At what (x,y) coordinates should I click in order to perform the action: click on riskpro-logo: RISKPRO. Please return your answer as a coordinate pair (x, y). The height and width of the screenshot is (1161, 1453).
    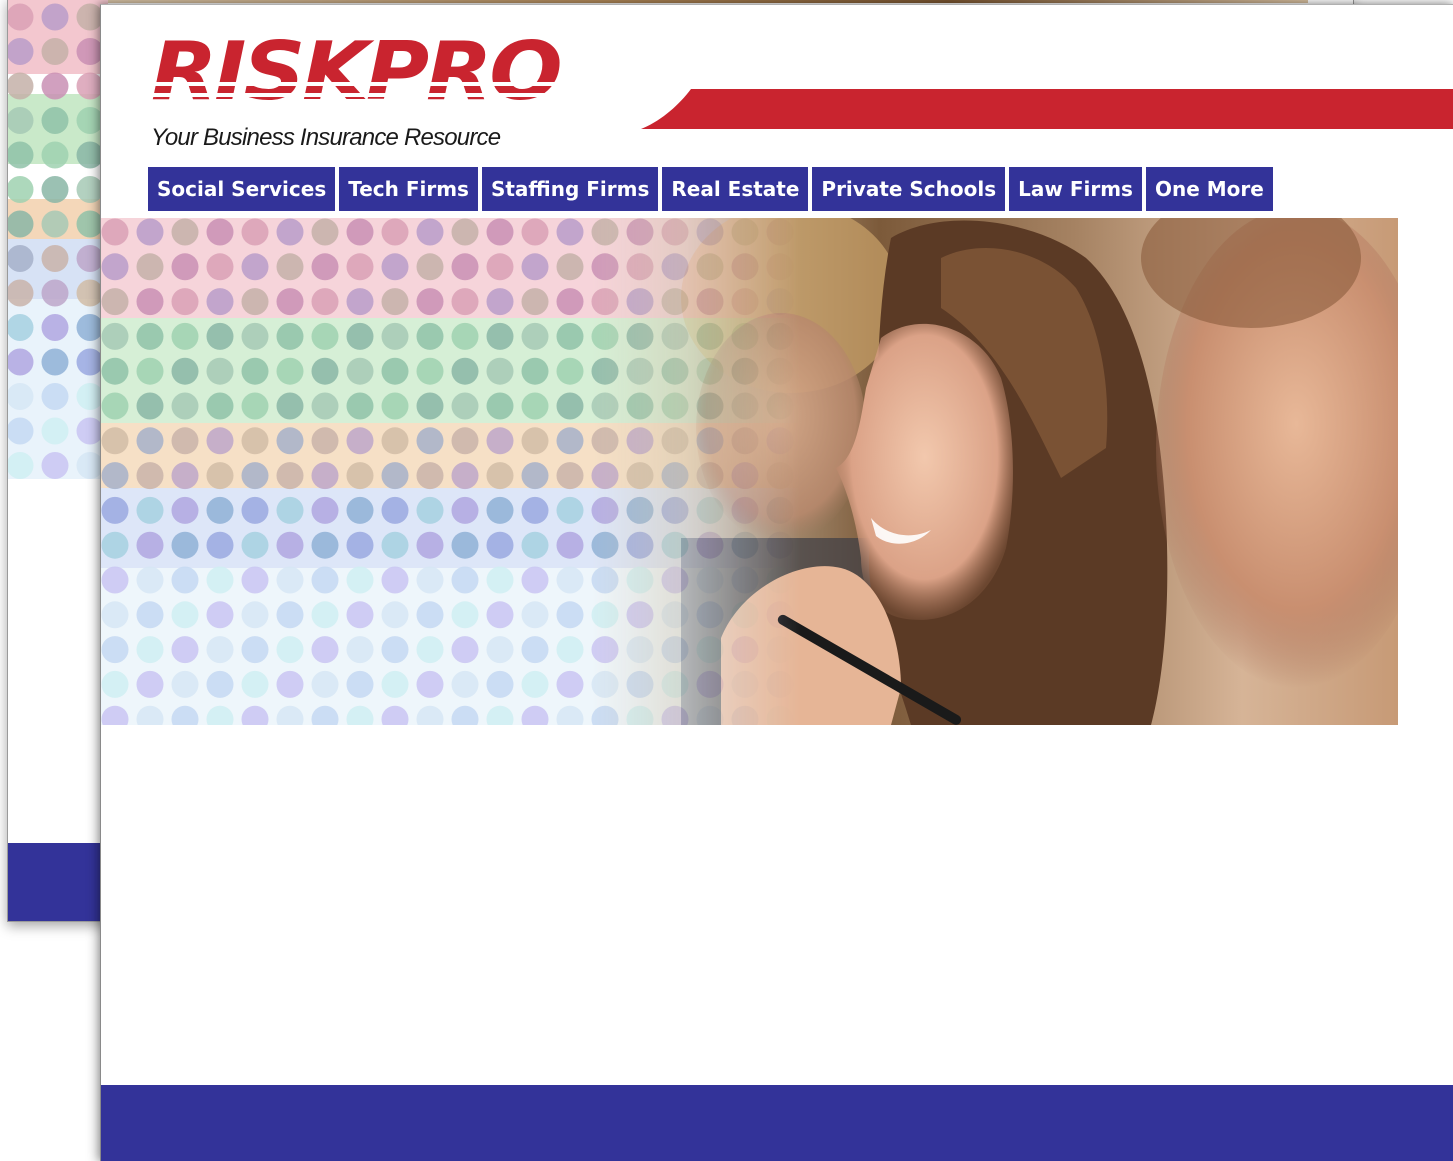
    Looking at the image, I should click on (401, 72).